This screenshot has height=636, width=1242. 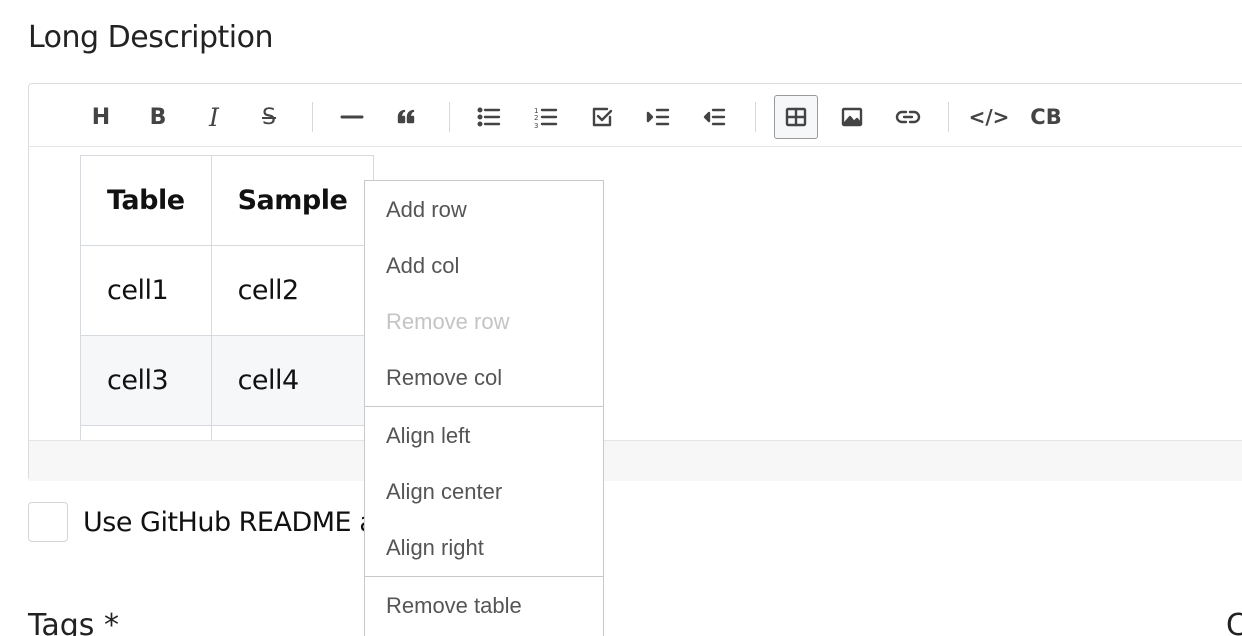 What do you see at coordinates (146, 380) in the screenshot?
I see `table-cell: cell3` at bounding box center [146, 380].